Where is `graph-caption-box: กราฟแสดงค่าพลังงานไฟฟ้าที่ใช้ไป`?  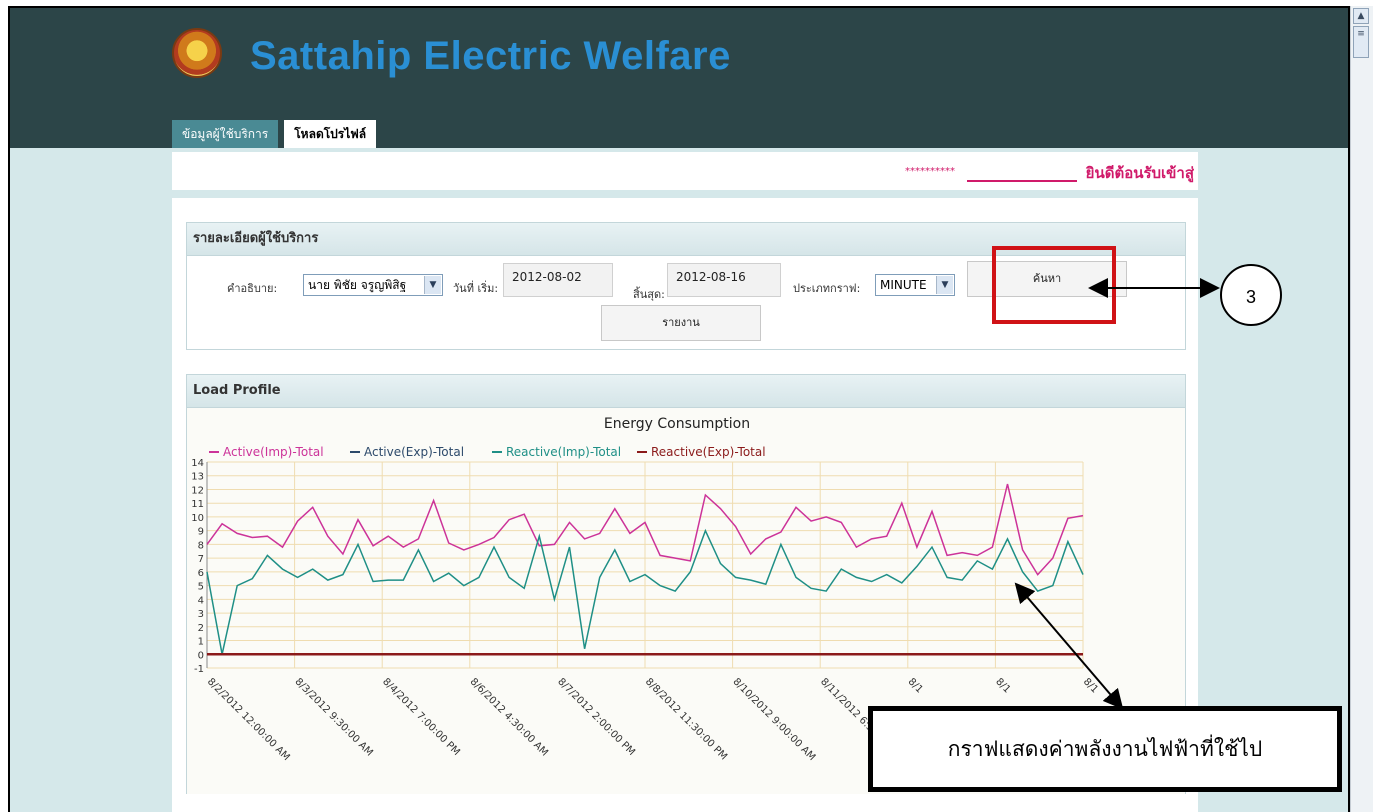 graph-caption-box: กราฟแสดงค่าพลังงานไฟฟ้าที่ใช้ไป is located at coordinates (1105, 749).